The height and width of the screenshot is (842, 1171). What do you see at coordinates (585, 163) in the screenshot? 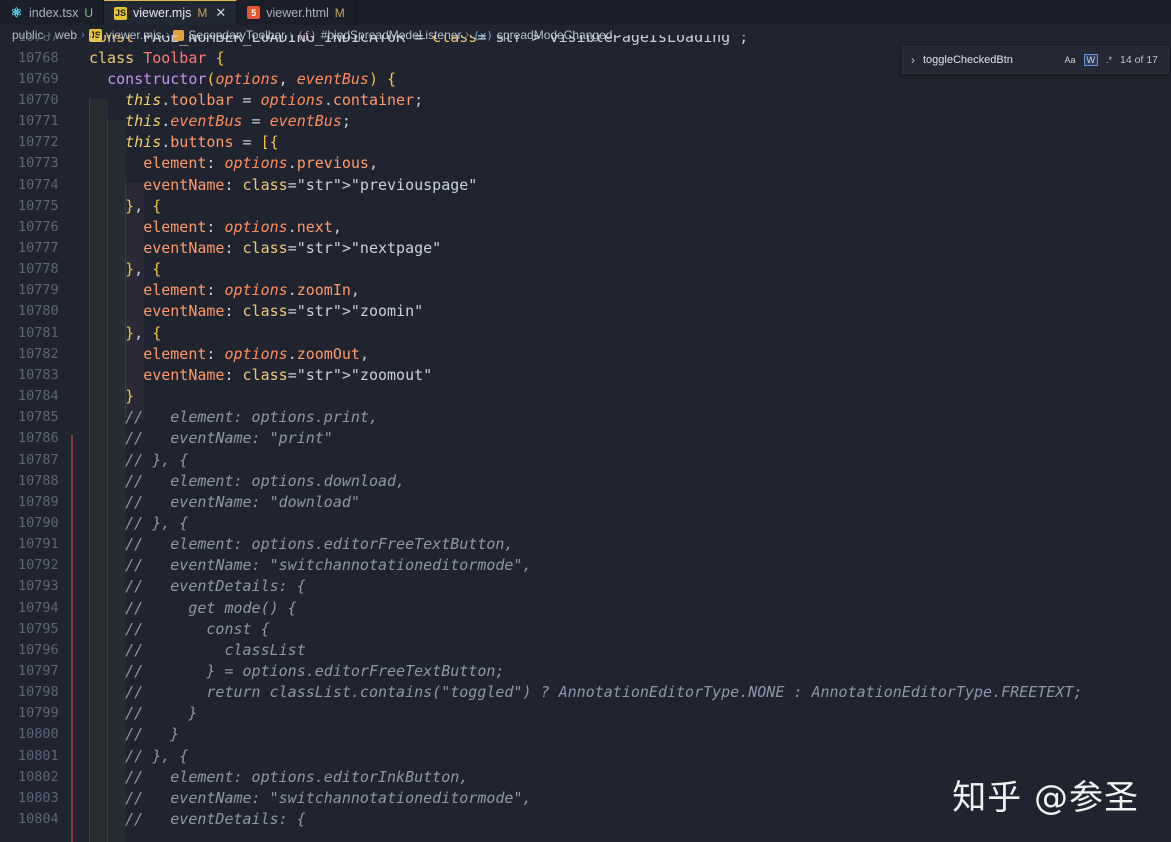
I see `code-line: 10773 element: options.previous,` at bounding box center [585, 163].